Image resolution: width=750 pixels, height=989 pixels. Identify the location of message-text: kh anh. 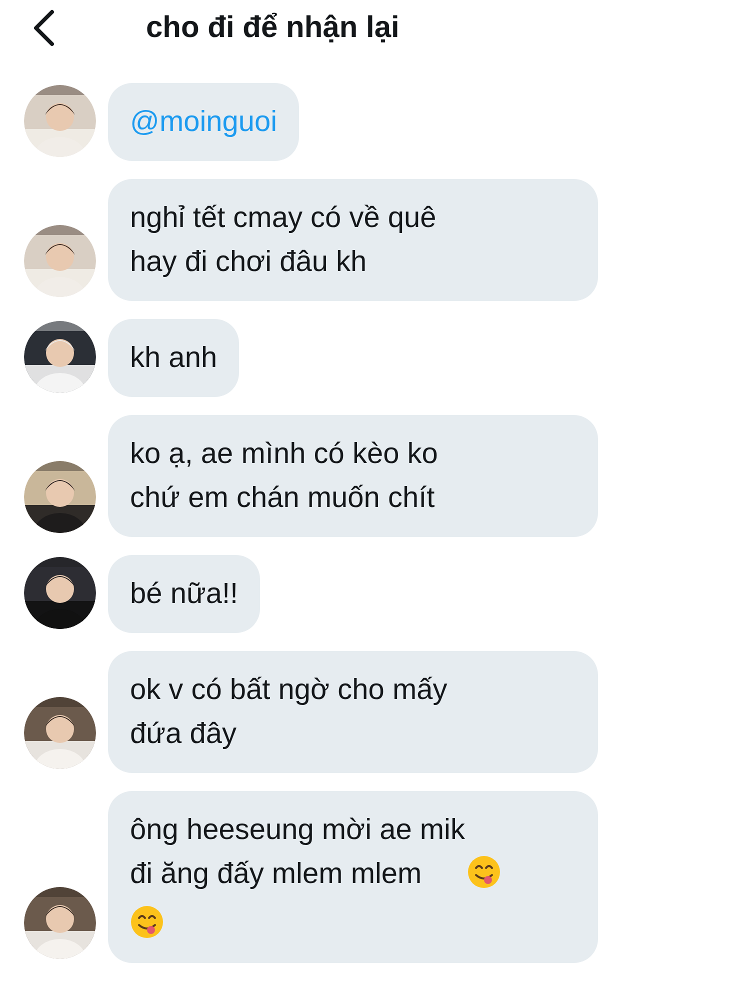
(174, 358).